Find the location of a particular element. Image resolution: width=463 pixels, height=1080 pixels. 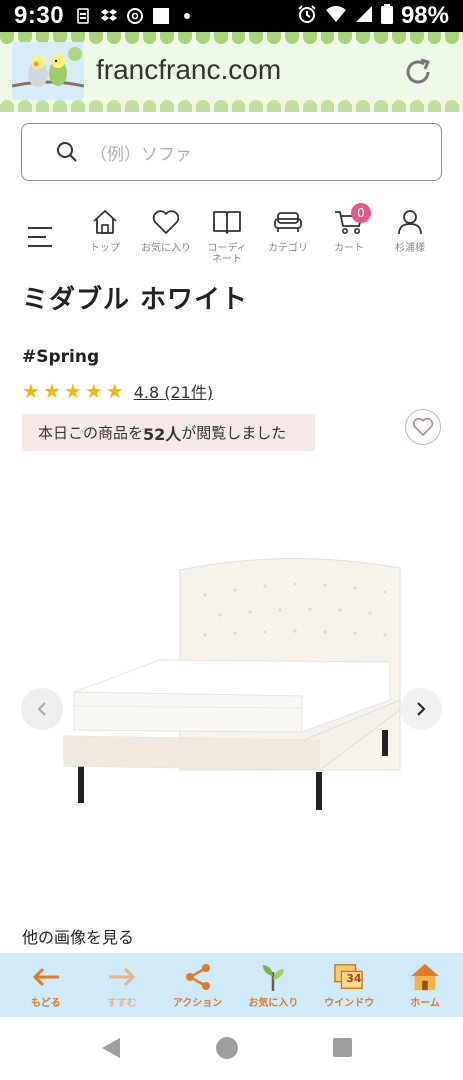

dropbox-icon is located at coordinates (109, 16).